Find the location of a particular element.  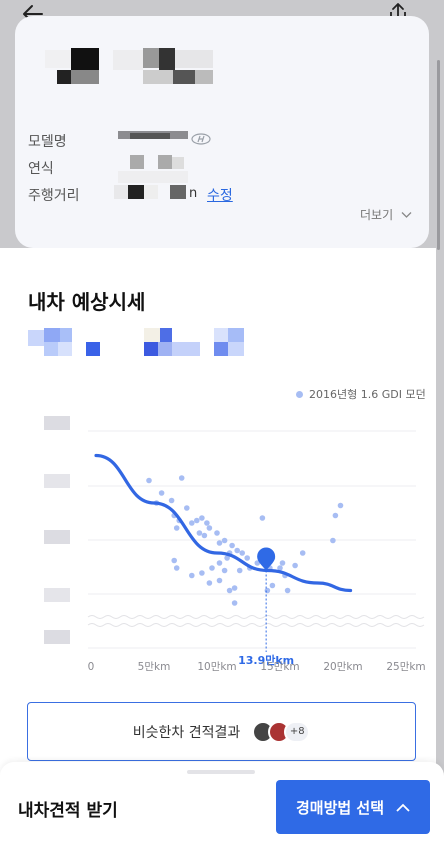

auction-button-label: 경매방법 선택 is located at coordinates (340, 807).